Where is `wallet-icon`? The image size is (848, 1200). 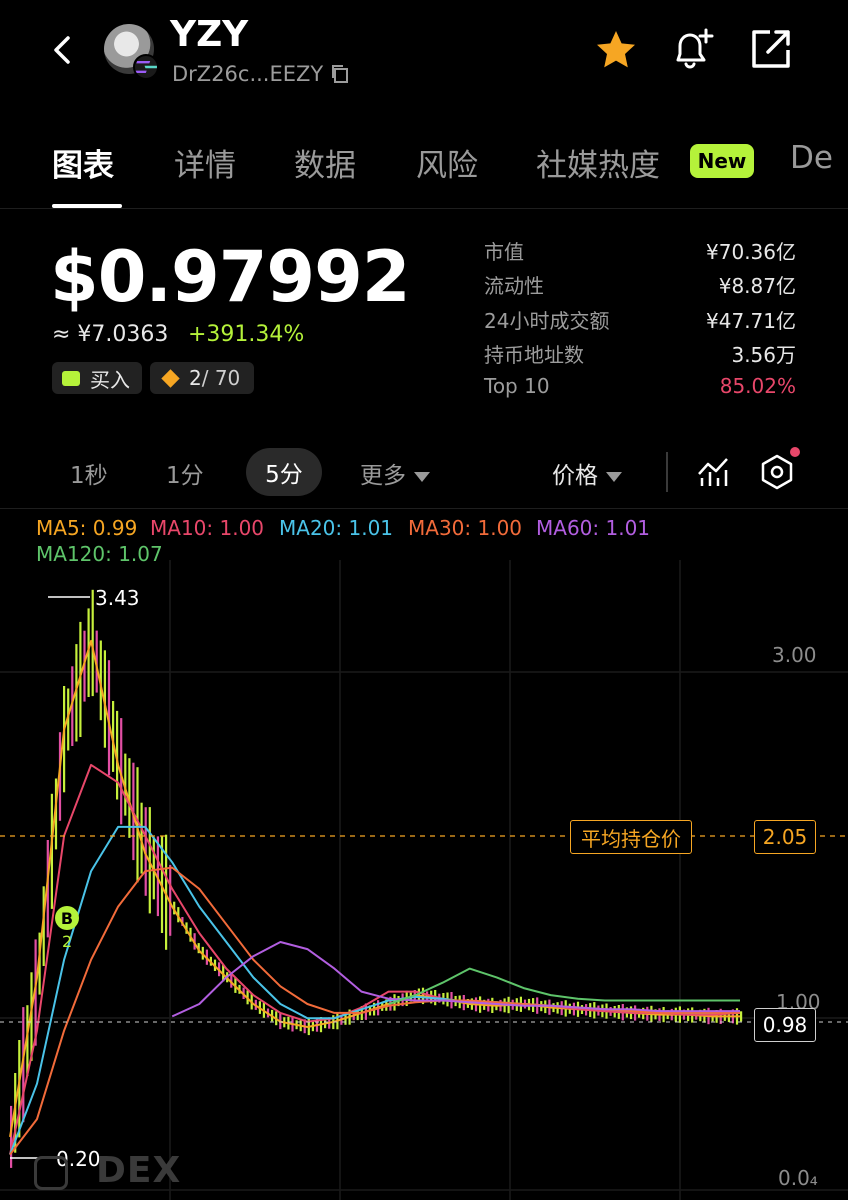
wallet-icon is located at coordinates (71, 378).